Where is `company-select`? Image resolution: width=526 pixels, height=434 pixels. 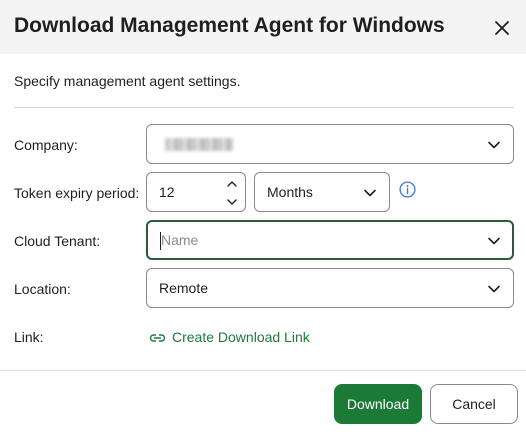 company-select is located at coordinates (330, 144).